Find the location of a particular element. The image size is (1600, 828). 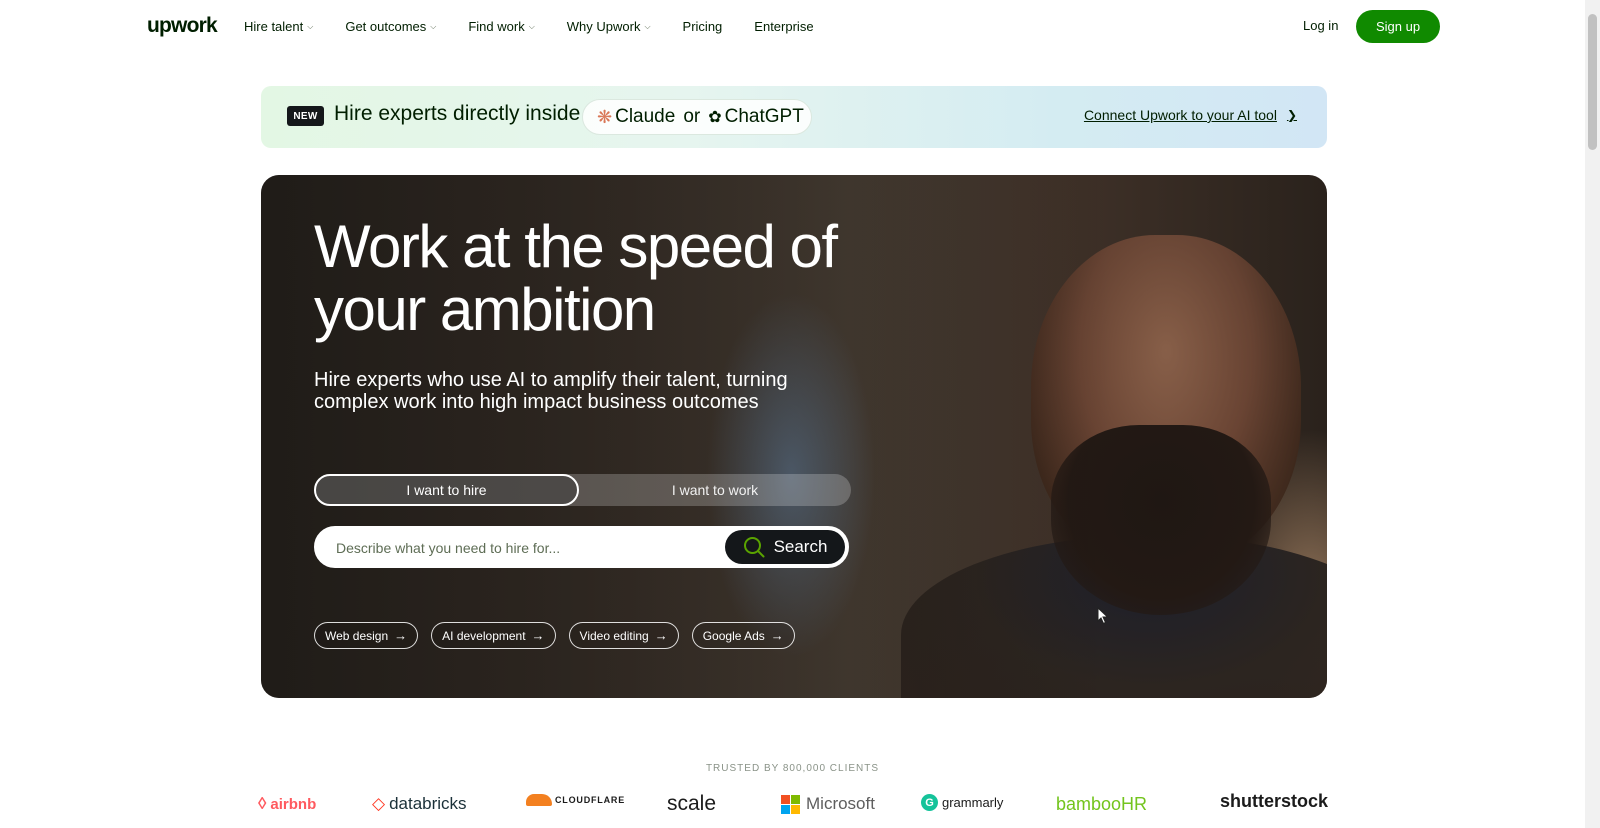

databricks-logo: ◇ databricks is located at coordinates (419, 804).